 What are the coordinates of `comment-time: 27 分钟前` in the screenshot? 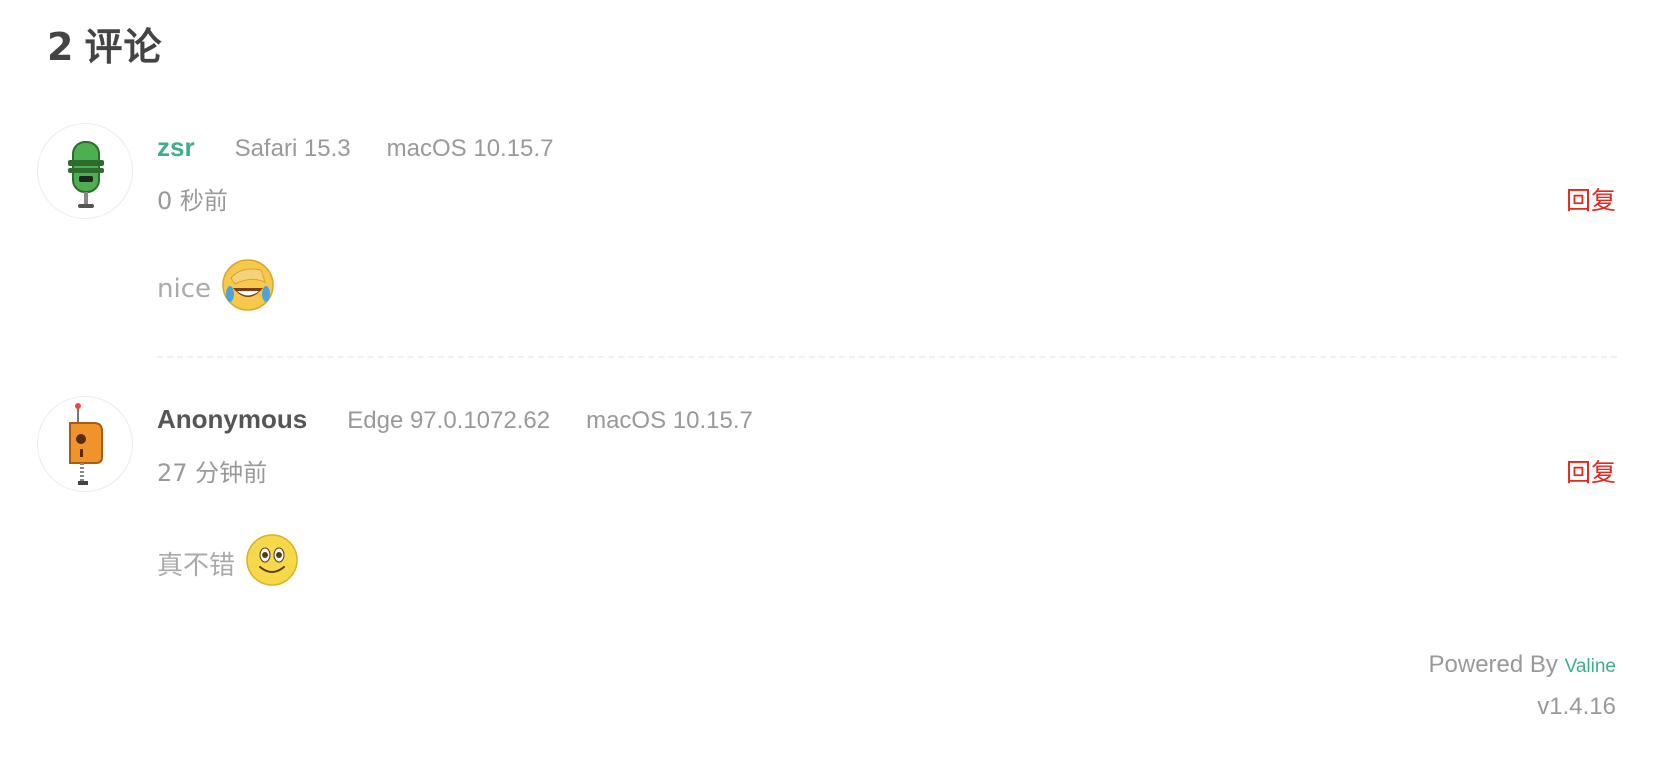 It's located at (212, 473).